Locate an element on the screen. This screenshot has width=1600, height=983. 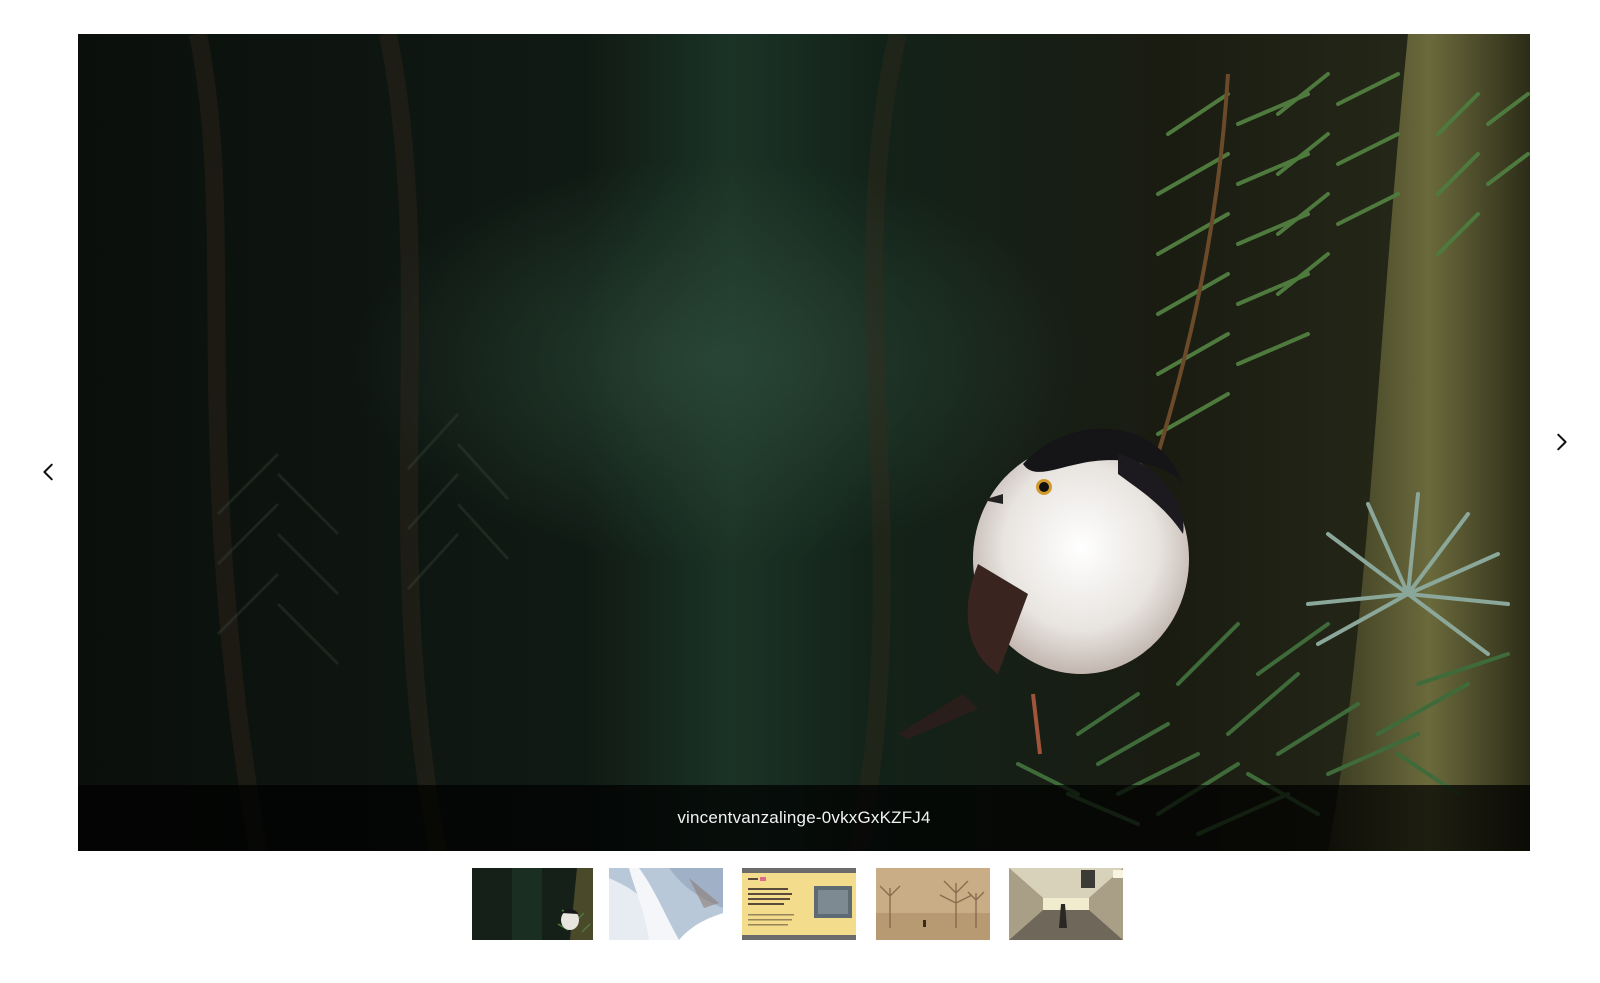
thumbnail-strip is located at coordinates (800, 905).